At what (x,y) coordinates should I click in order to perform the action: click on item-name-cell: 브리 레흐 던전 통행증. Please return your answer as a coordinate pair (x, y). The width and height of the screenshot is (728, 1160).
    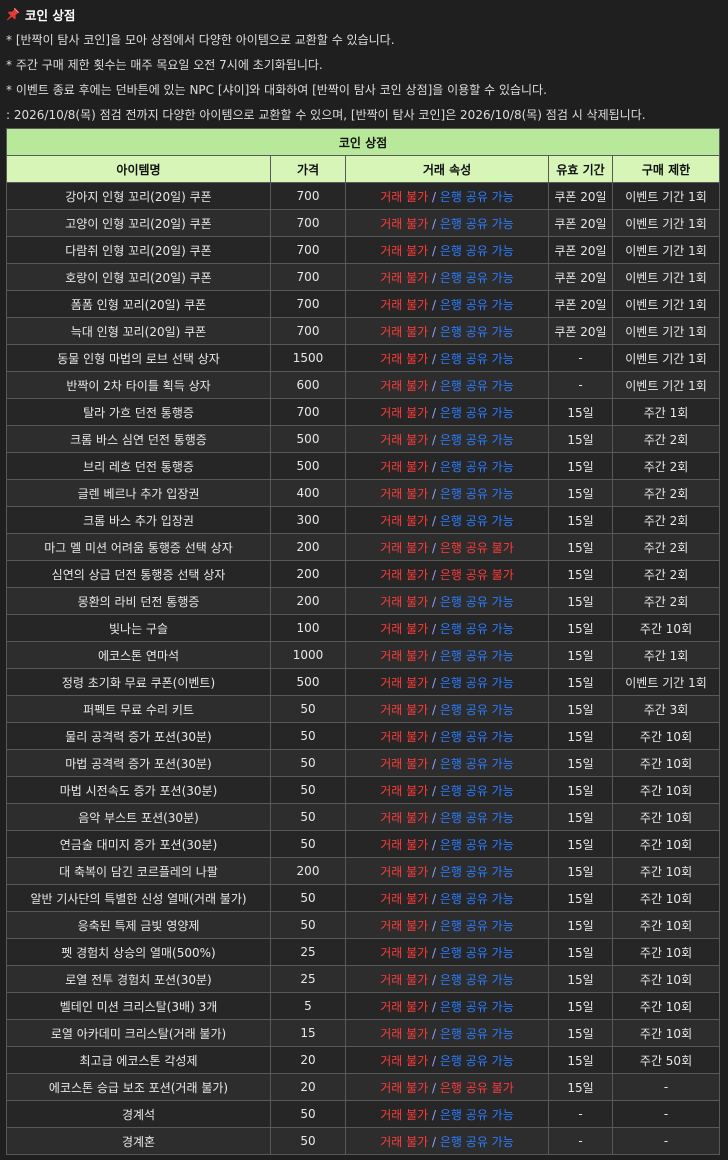
    Looking at the image, I should click on (138, 466).